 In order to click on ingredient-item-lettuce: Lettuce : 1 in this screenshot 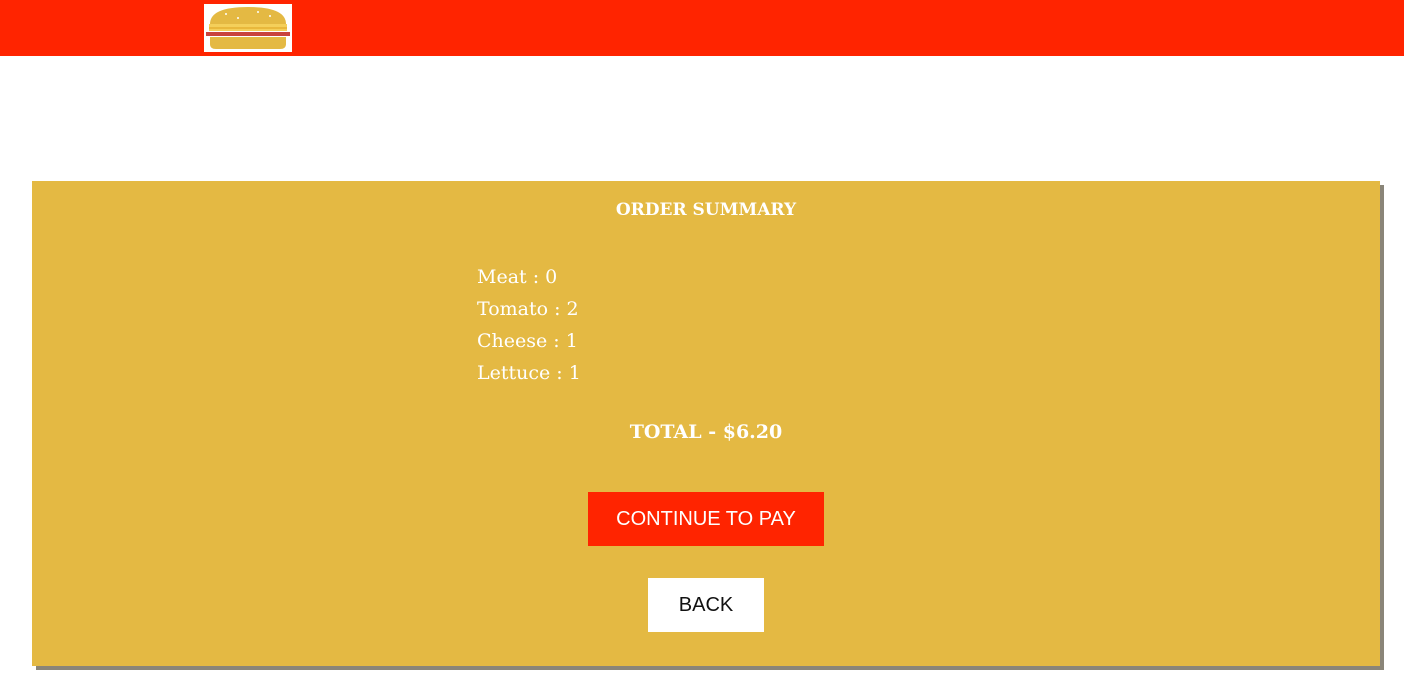, I will do `click(529, 373)`.